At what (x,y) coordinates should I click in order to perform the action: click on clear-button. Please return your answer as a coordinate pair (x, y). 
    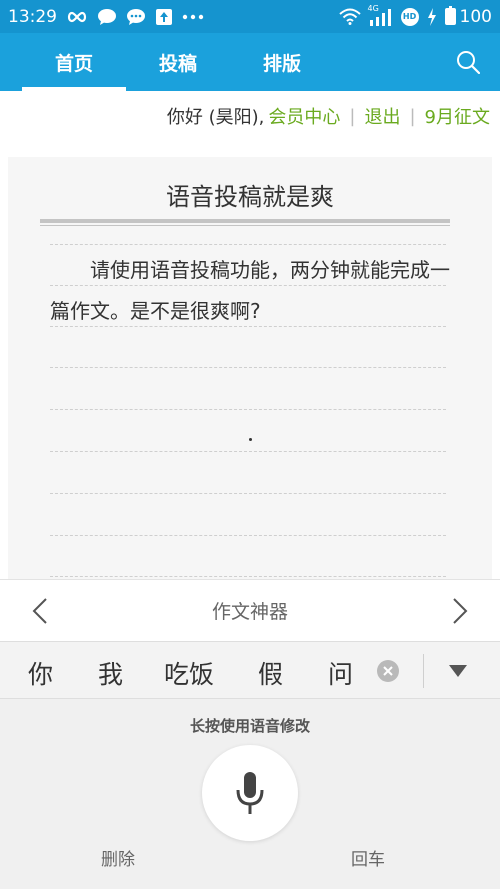
    Looking at the image, I should click on (388, 671).